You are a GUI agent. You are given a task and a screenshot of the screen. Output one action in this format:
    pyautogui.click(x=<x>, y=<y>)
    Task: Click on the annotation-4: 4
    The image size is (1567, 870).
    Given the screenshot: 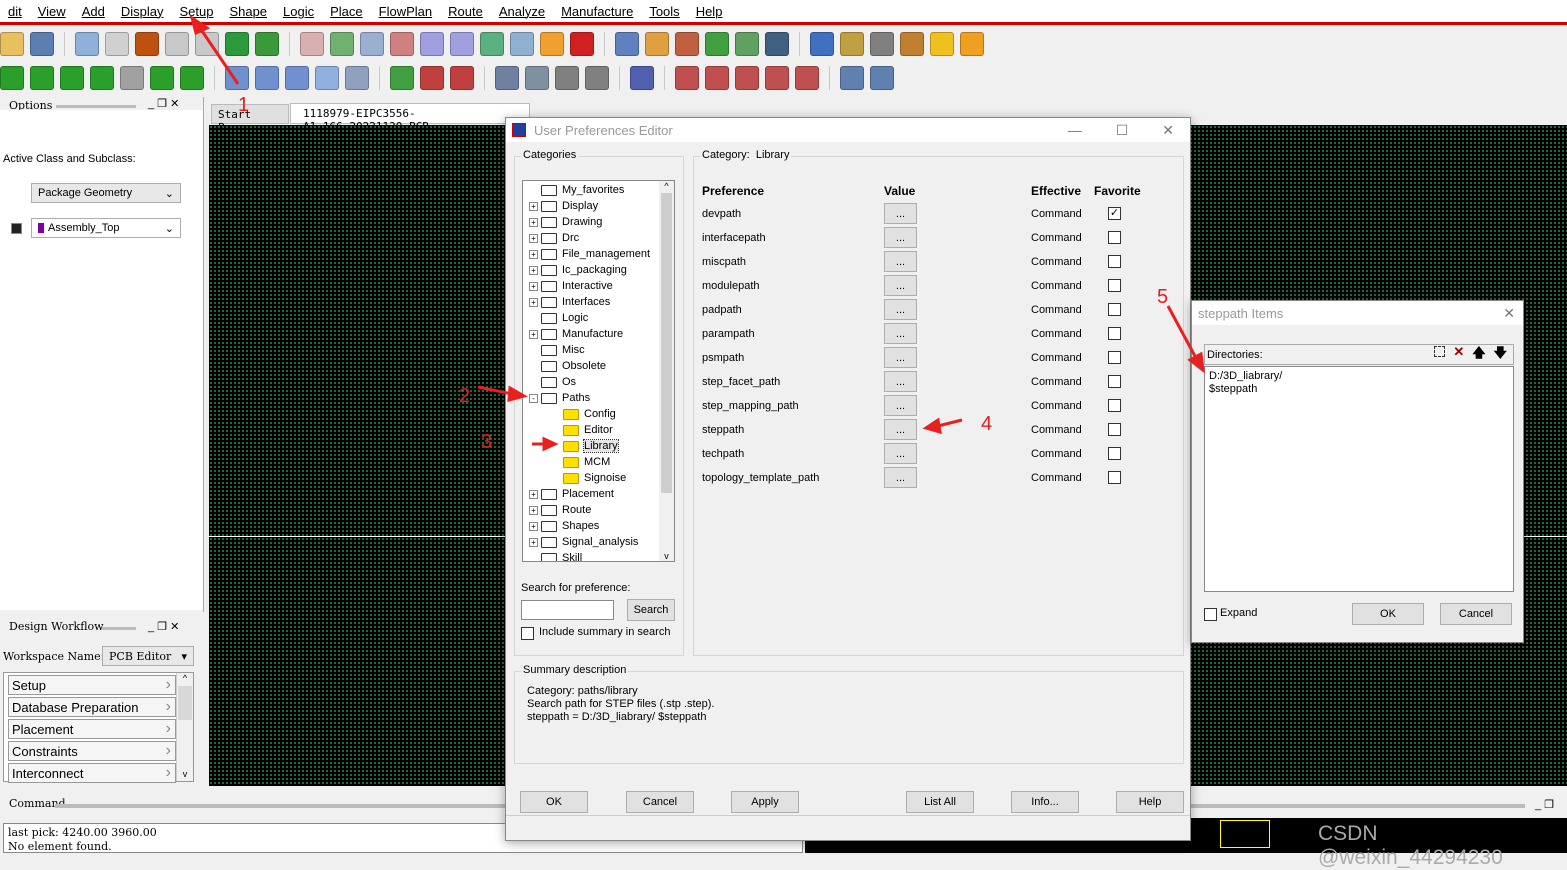 What is the action you would take?
    pyautogui.click(x=987, y=424)
    